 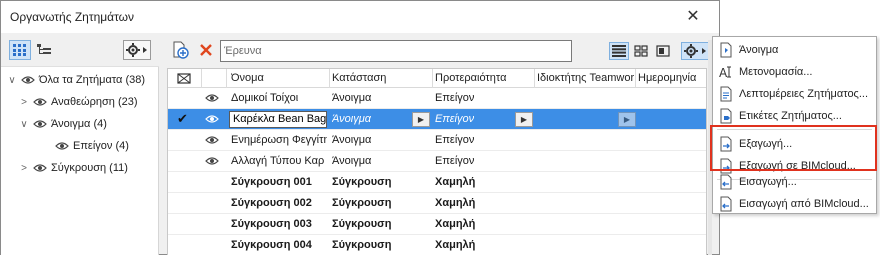 What do you see at coordinates (271, 203) in the screenshot?
I see `cell-name: Σύγκρουση 002` at bounding box center [271, 203].